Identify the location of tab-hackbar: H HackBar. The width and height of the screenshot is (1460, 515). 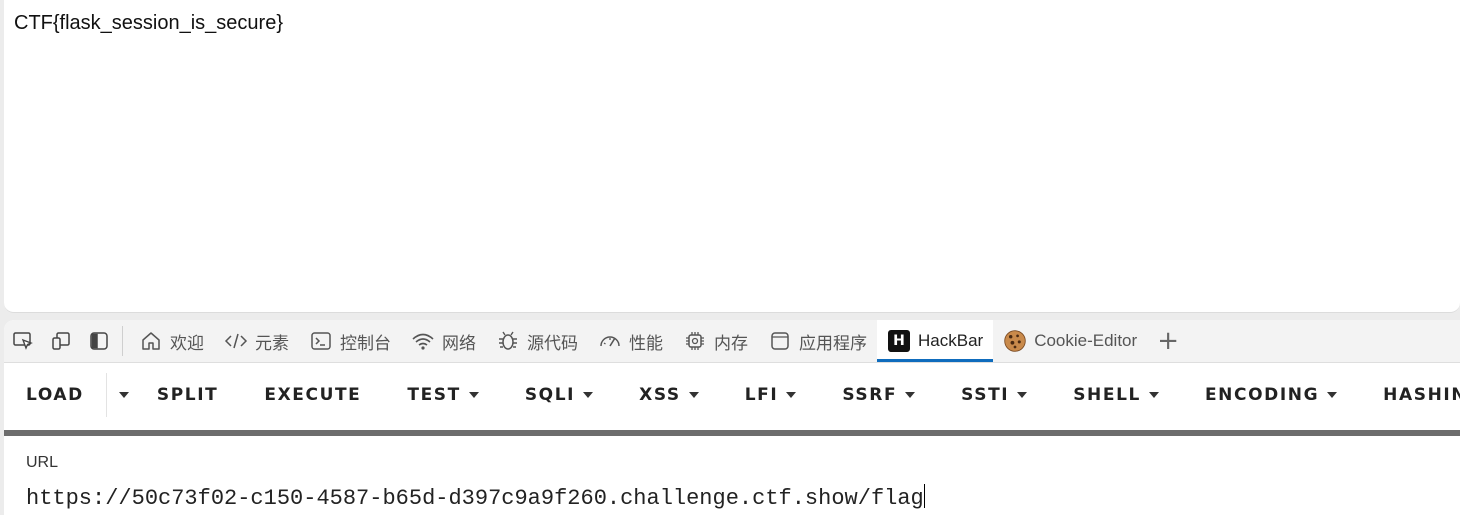
(935, 341).